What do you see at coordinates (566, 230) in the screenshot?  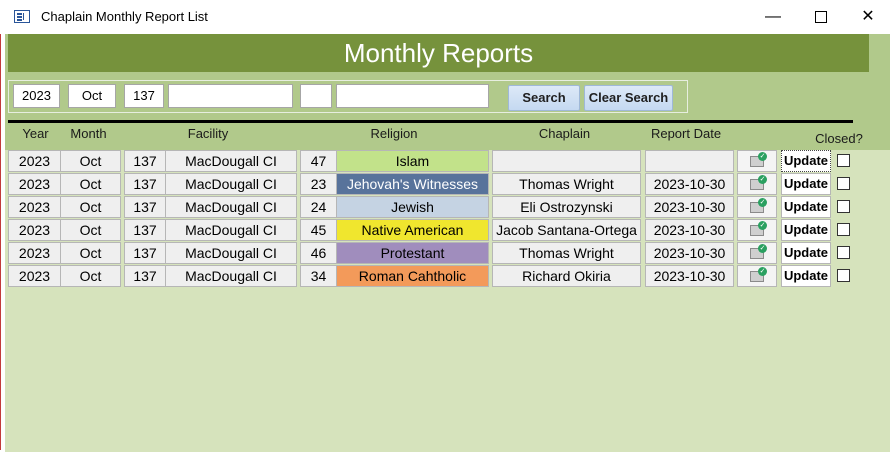 I see `cell-chaplain: Jacob Santana-Ortega` at bounding box center [566, 230].